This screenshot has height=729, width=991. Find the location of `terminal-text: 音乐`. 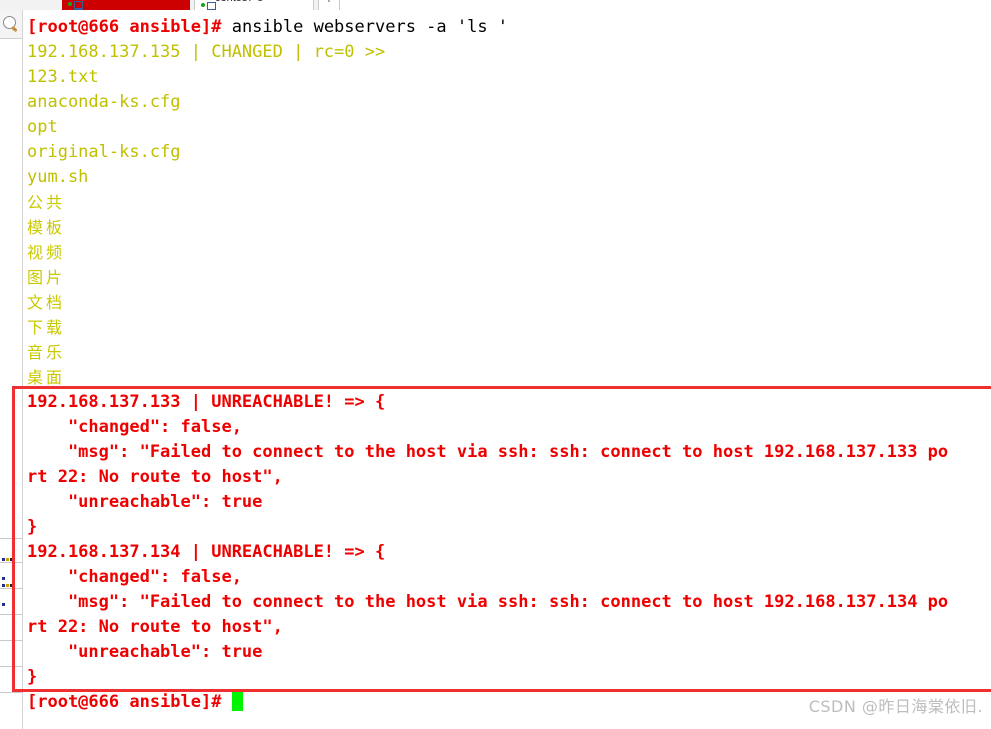

terminal-text: 音乐 is located at coordinates (46, 352).